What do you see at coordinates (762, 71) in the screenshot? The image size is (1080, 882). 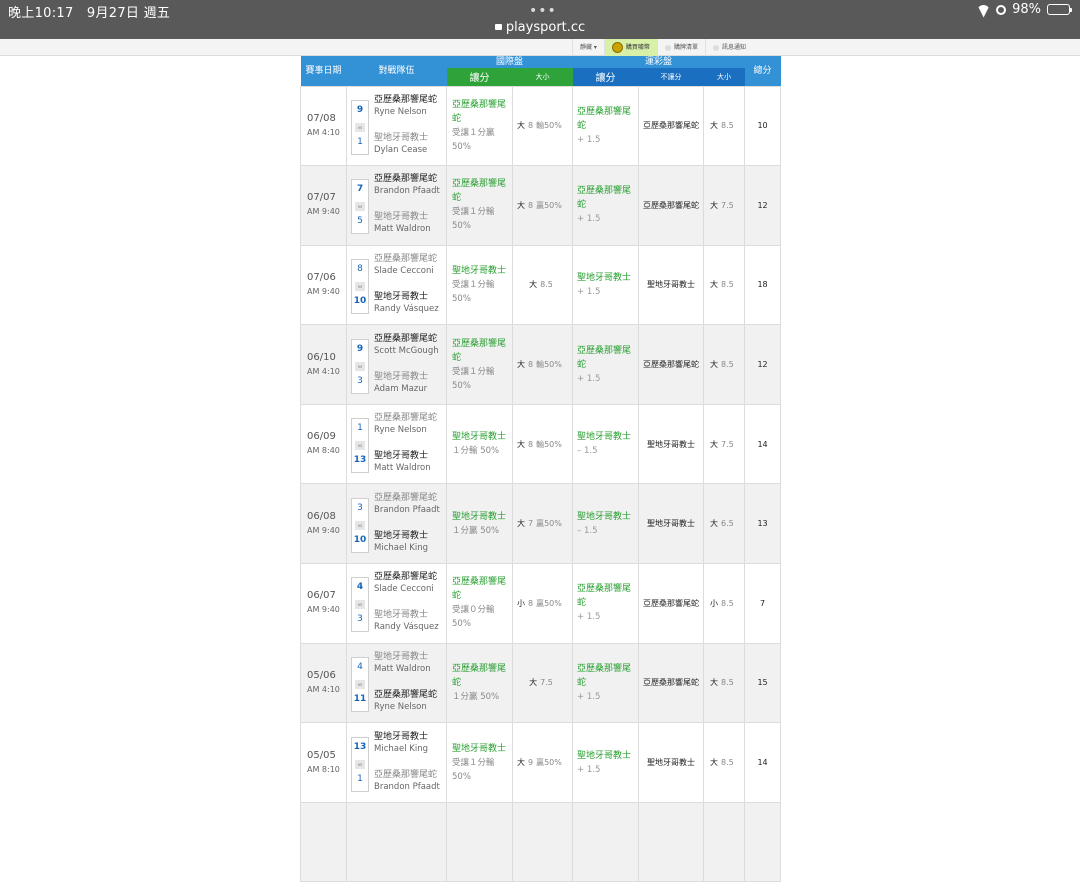 I see `header-total: 總分` at bounding box center [762, 71].